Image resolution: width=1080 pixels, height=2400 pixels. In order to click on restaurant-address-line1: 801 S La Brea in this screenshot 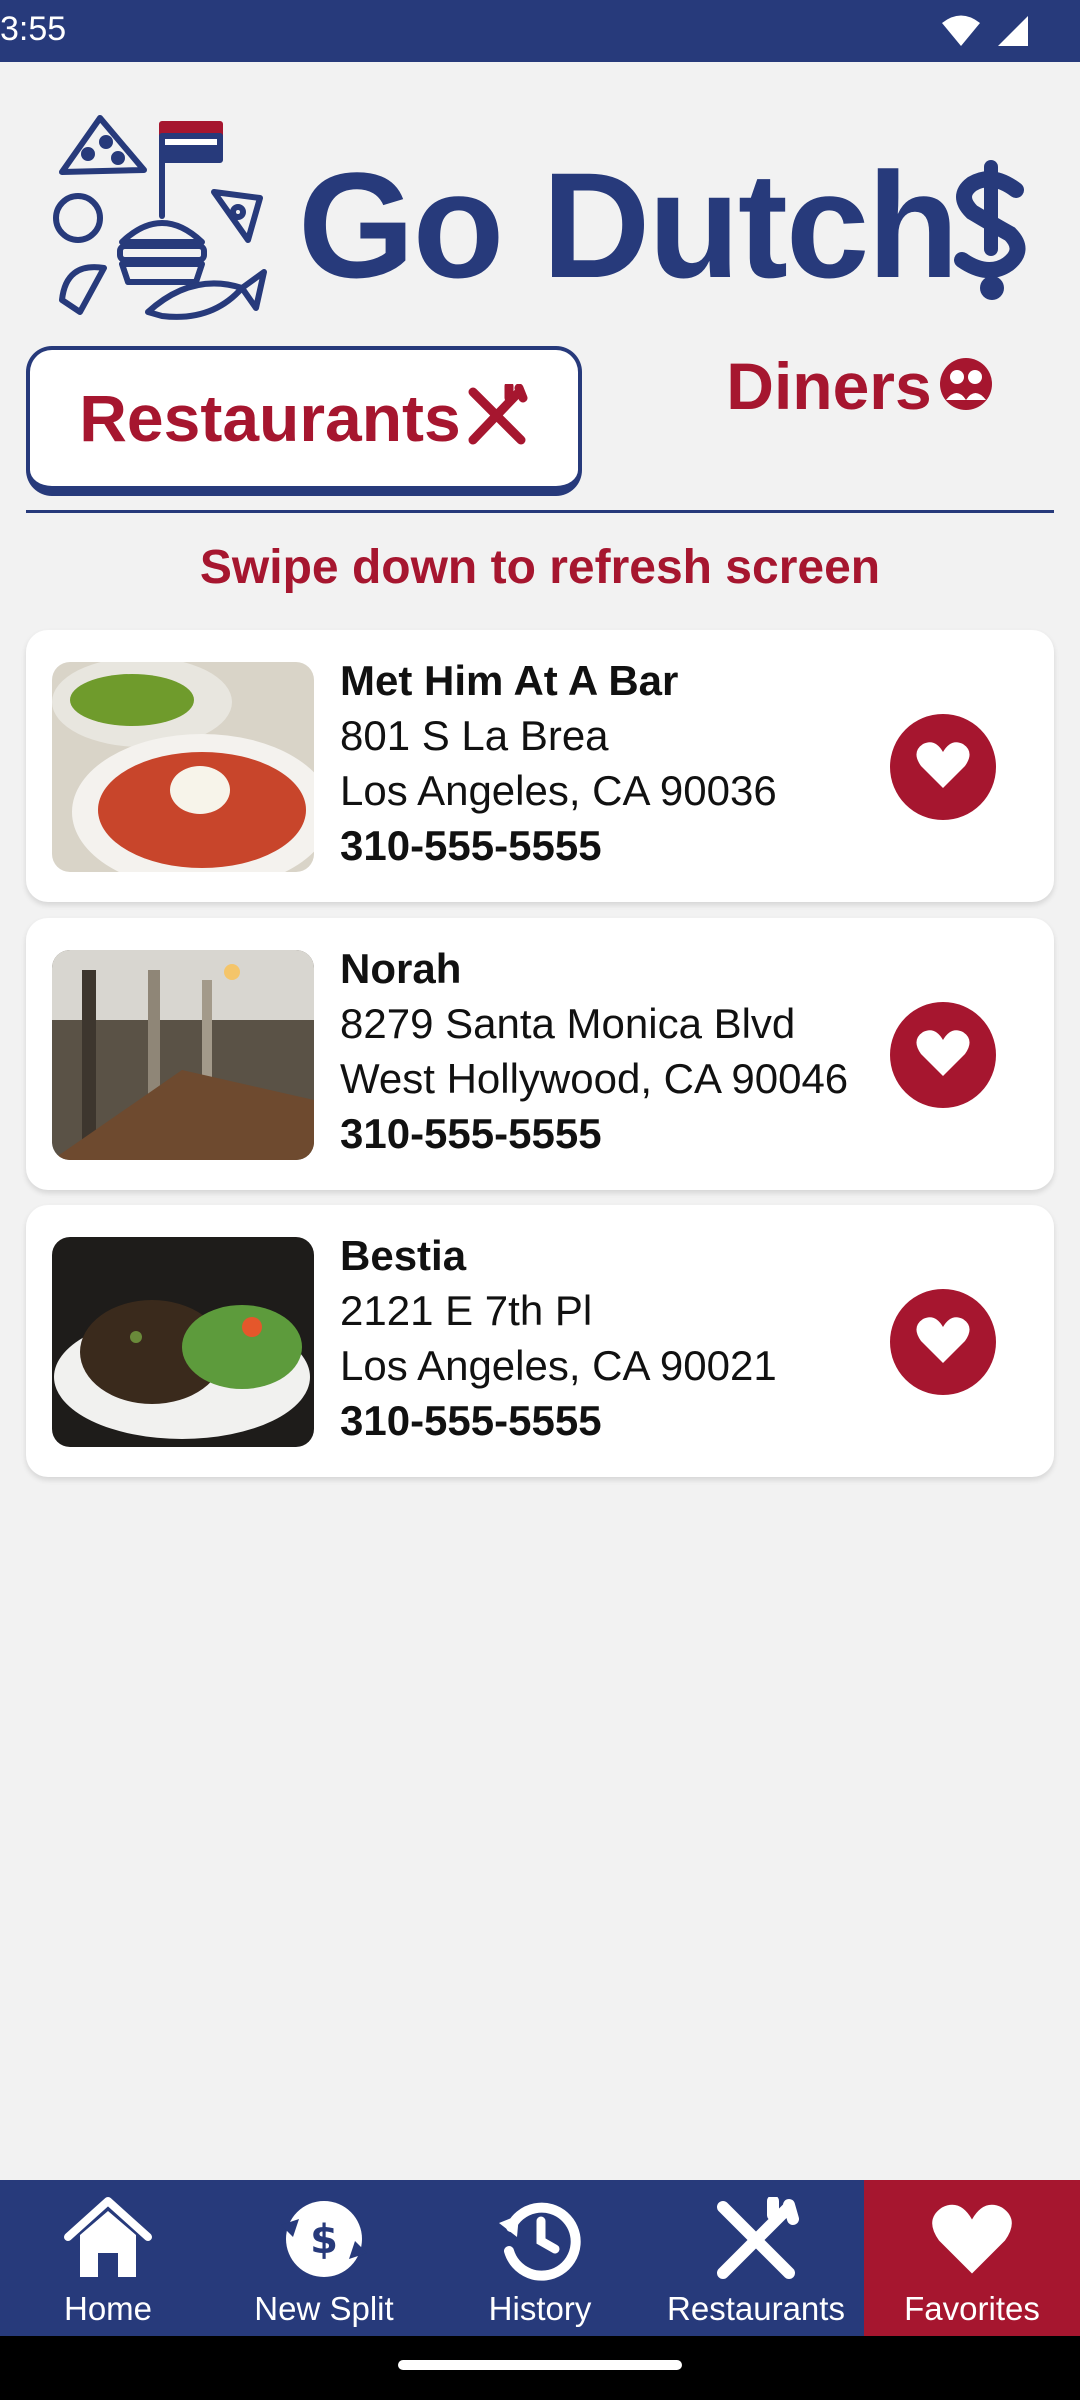, I will do `click(474, 735)`.